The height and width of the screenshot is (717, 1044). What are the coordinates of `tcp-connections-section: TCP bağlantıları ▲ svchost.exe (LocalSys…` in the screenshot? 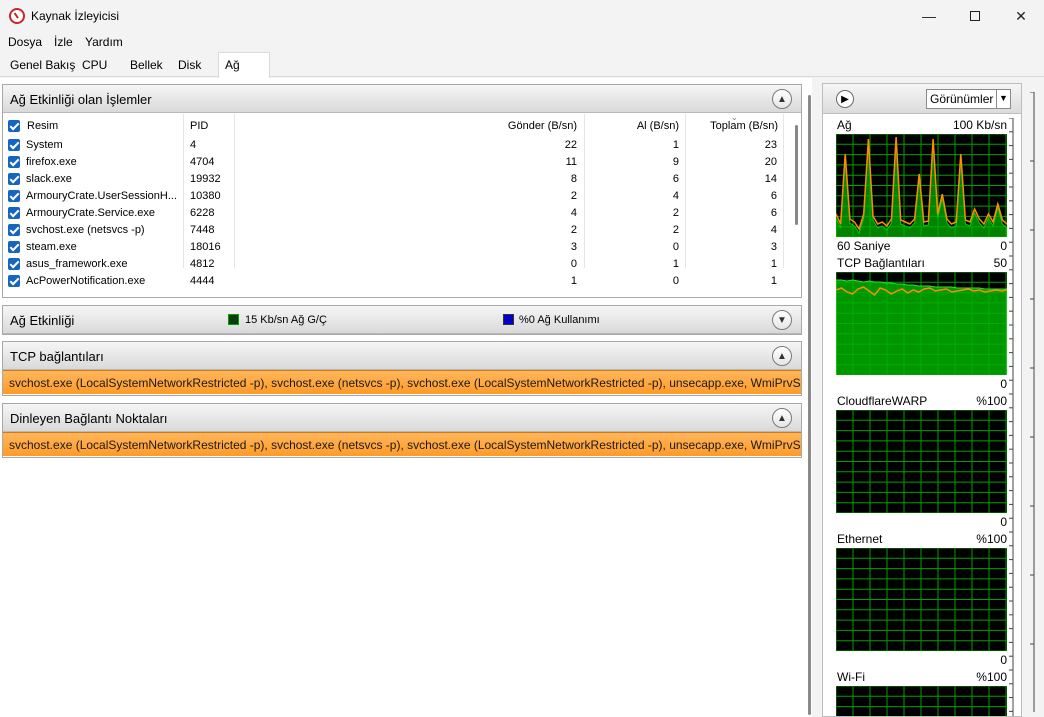 It's located at (402, 368).